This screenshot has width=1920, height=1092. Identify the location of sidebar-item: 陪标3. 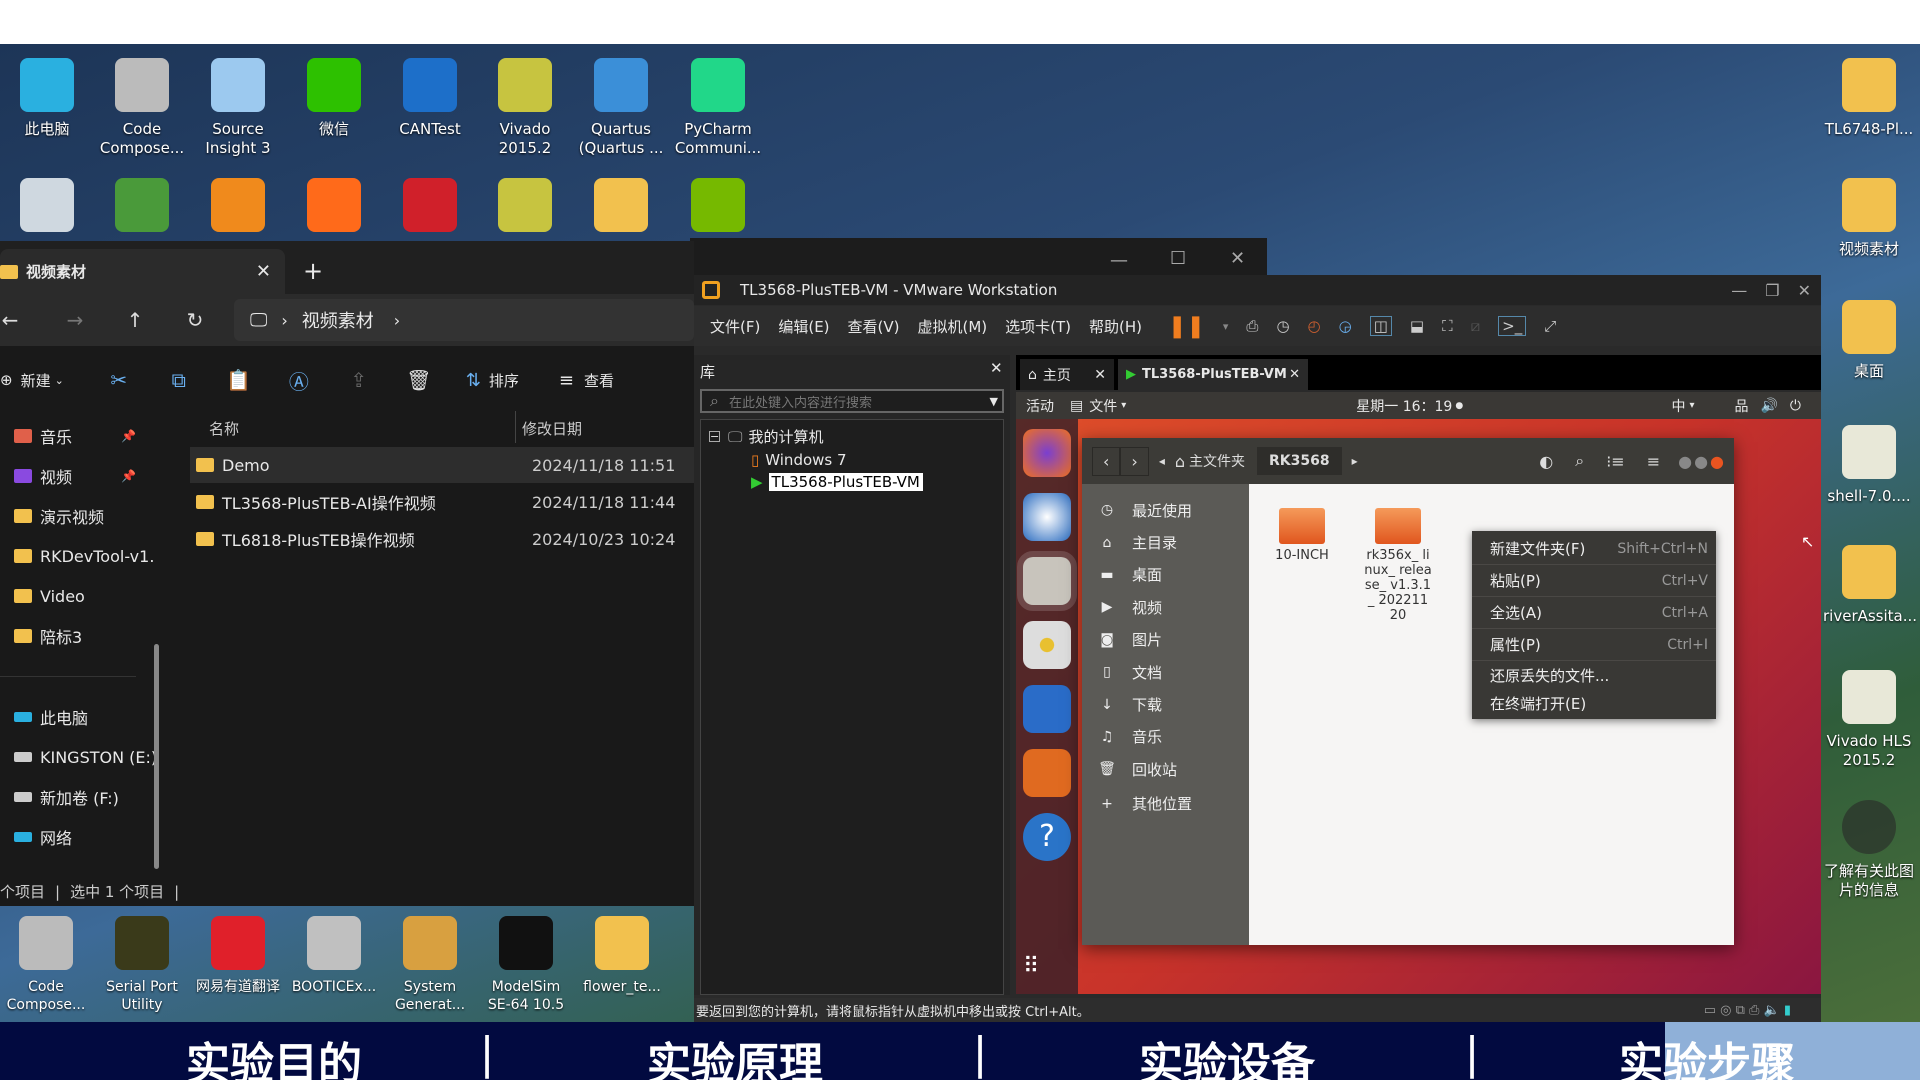
(80, 636).